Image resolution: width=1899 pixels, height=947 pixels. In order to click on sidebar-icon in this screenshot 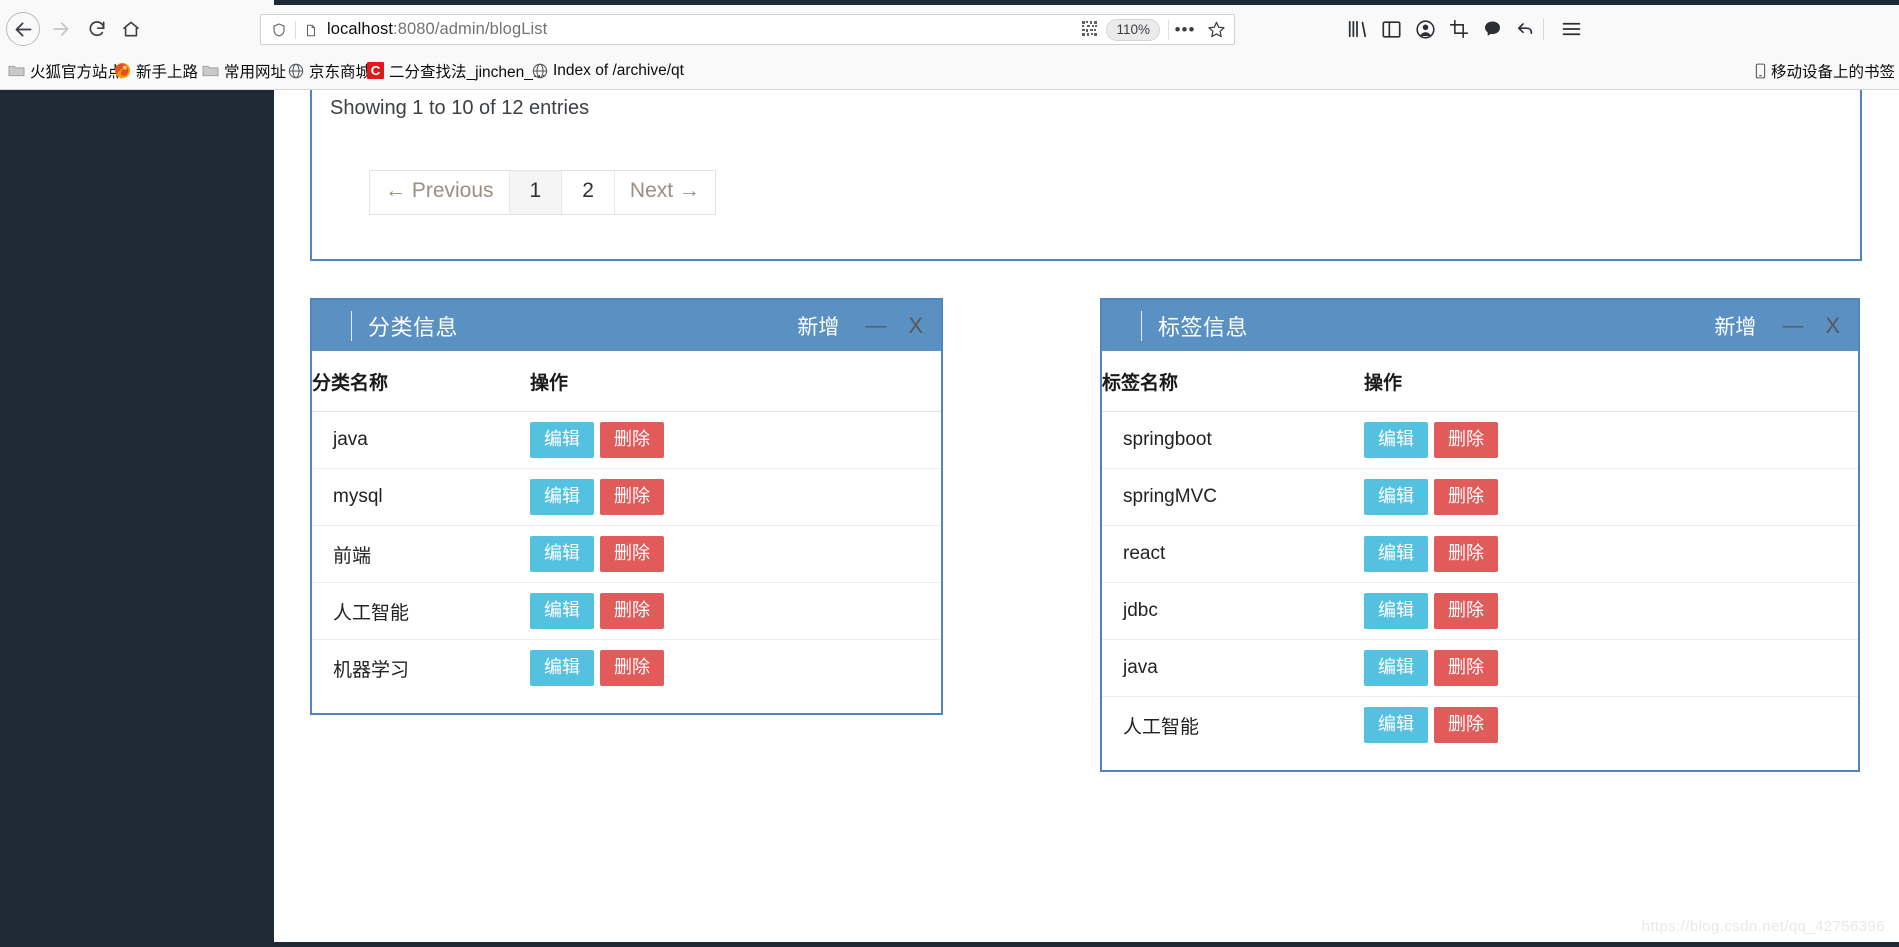, I will do `click(1391, 29)`.